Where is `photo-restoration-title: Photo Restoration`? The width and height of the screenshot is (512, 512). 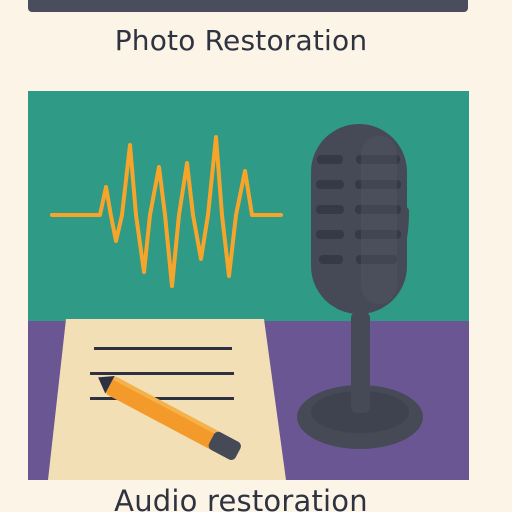
photo-restoration-title: Photo Restoration is located at coordinates (241, 40).